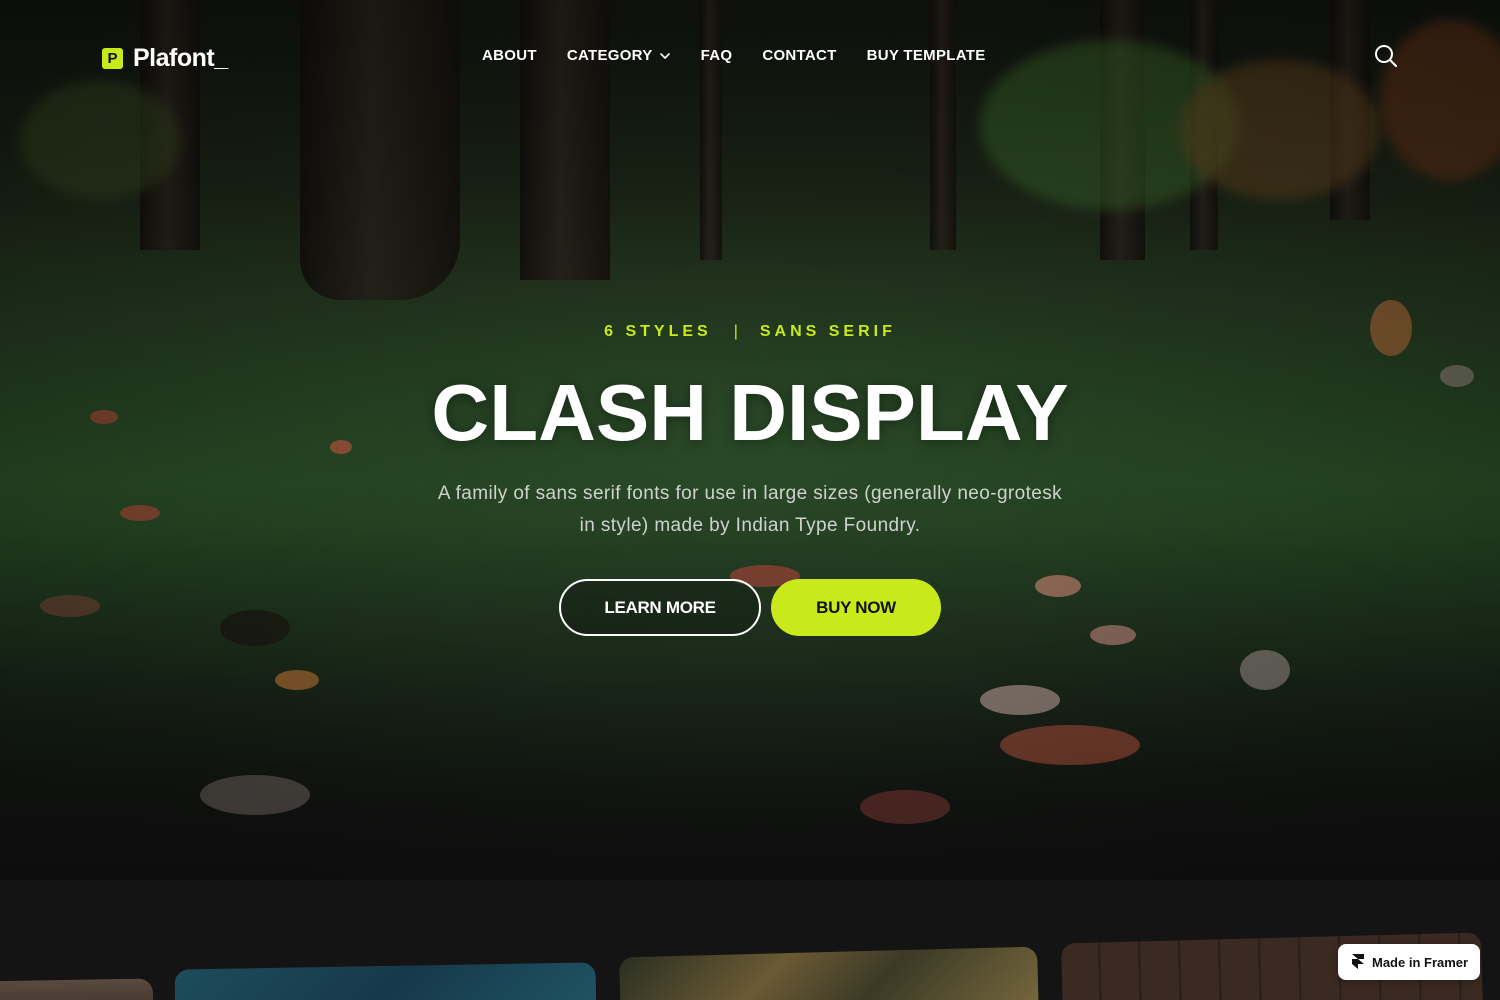 The width and height of the screenshot is (1500, 1000). Describe the element at coordinates (660, 607) in the screenshot. I see `learn-more-button: LEARN MORE` at that location.